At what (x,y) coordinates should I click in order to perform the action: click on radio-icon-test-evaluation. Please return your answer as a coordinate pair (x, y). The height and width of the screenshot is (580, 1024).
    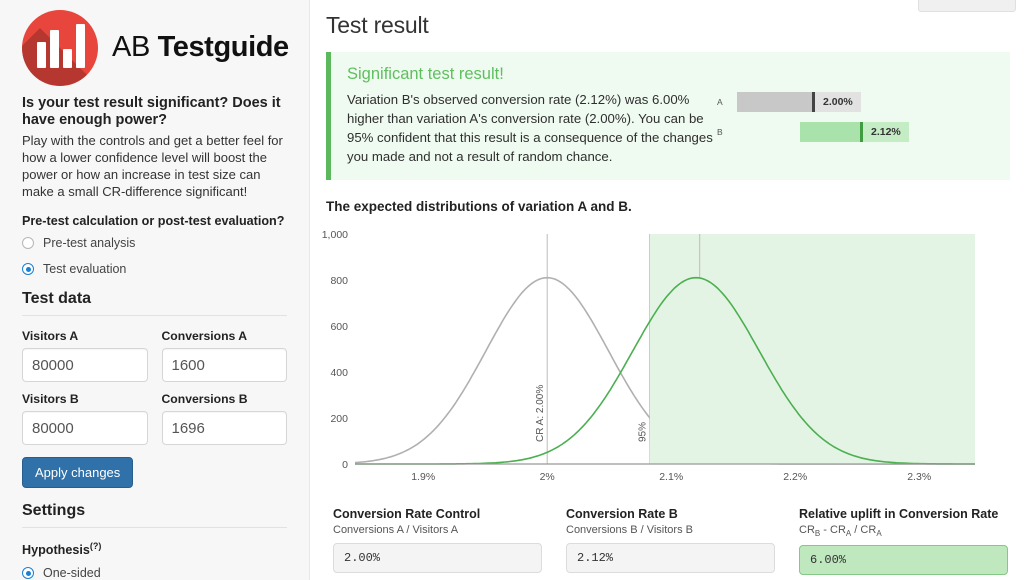
    Looking at the image, I should click on (28, 269).